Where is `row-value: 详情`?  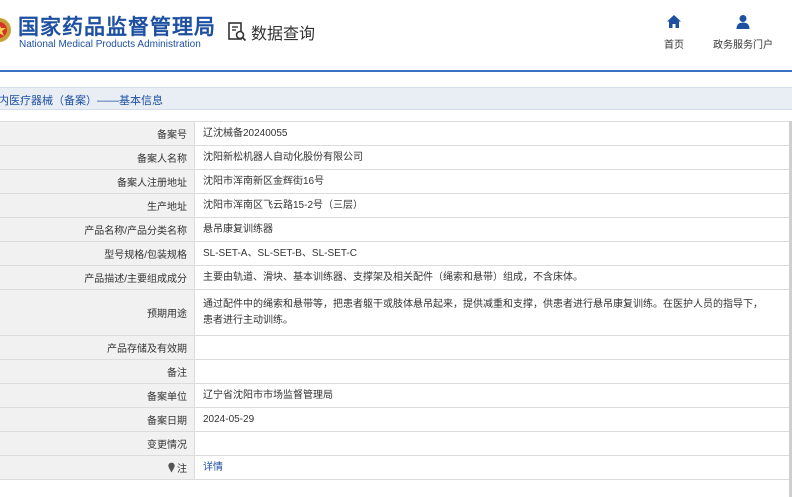 row-value: 详情 is located at coordinates (493, 467).